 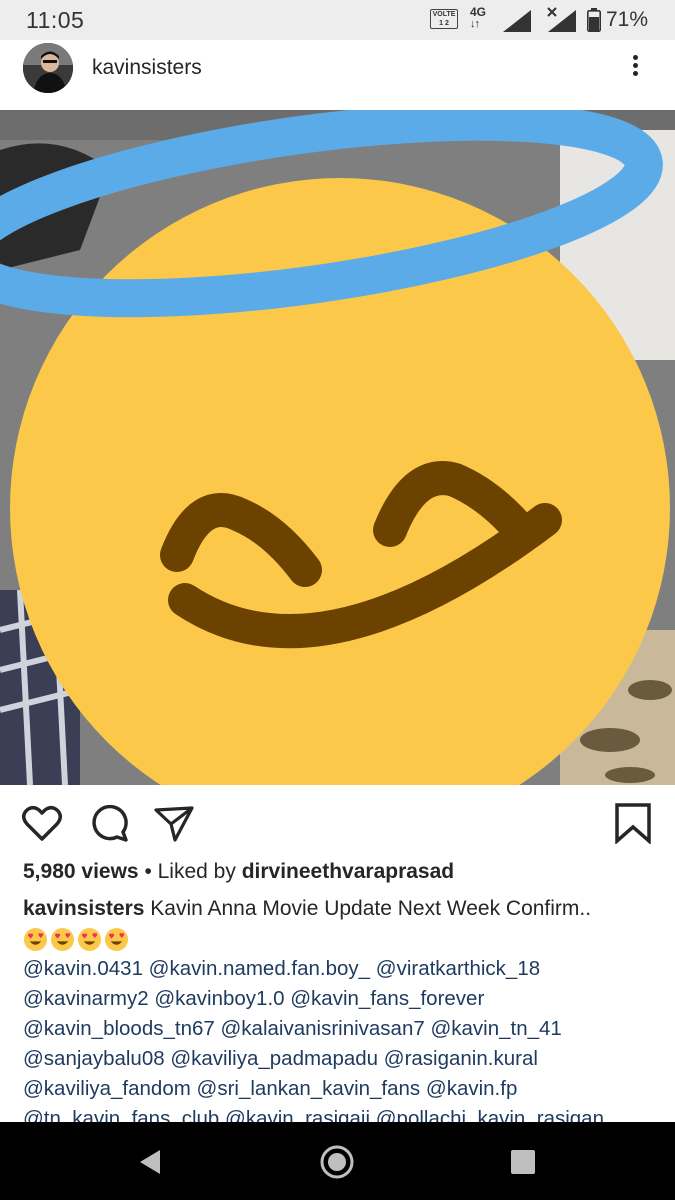 What do you see at coordinates (444, 19) in the screenshot?
I see `volte-badge-icon: VOLTE 1 2` at bounding box center [444, 19].